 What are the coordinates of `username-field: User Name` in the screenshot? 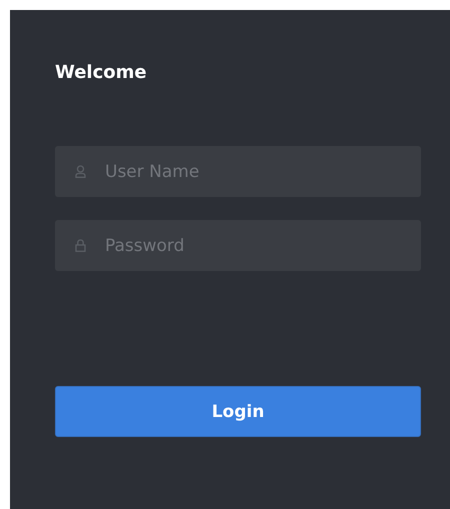 It's located at (238, 171).